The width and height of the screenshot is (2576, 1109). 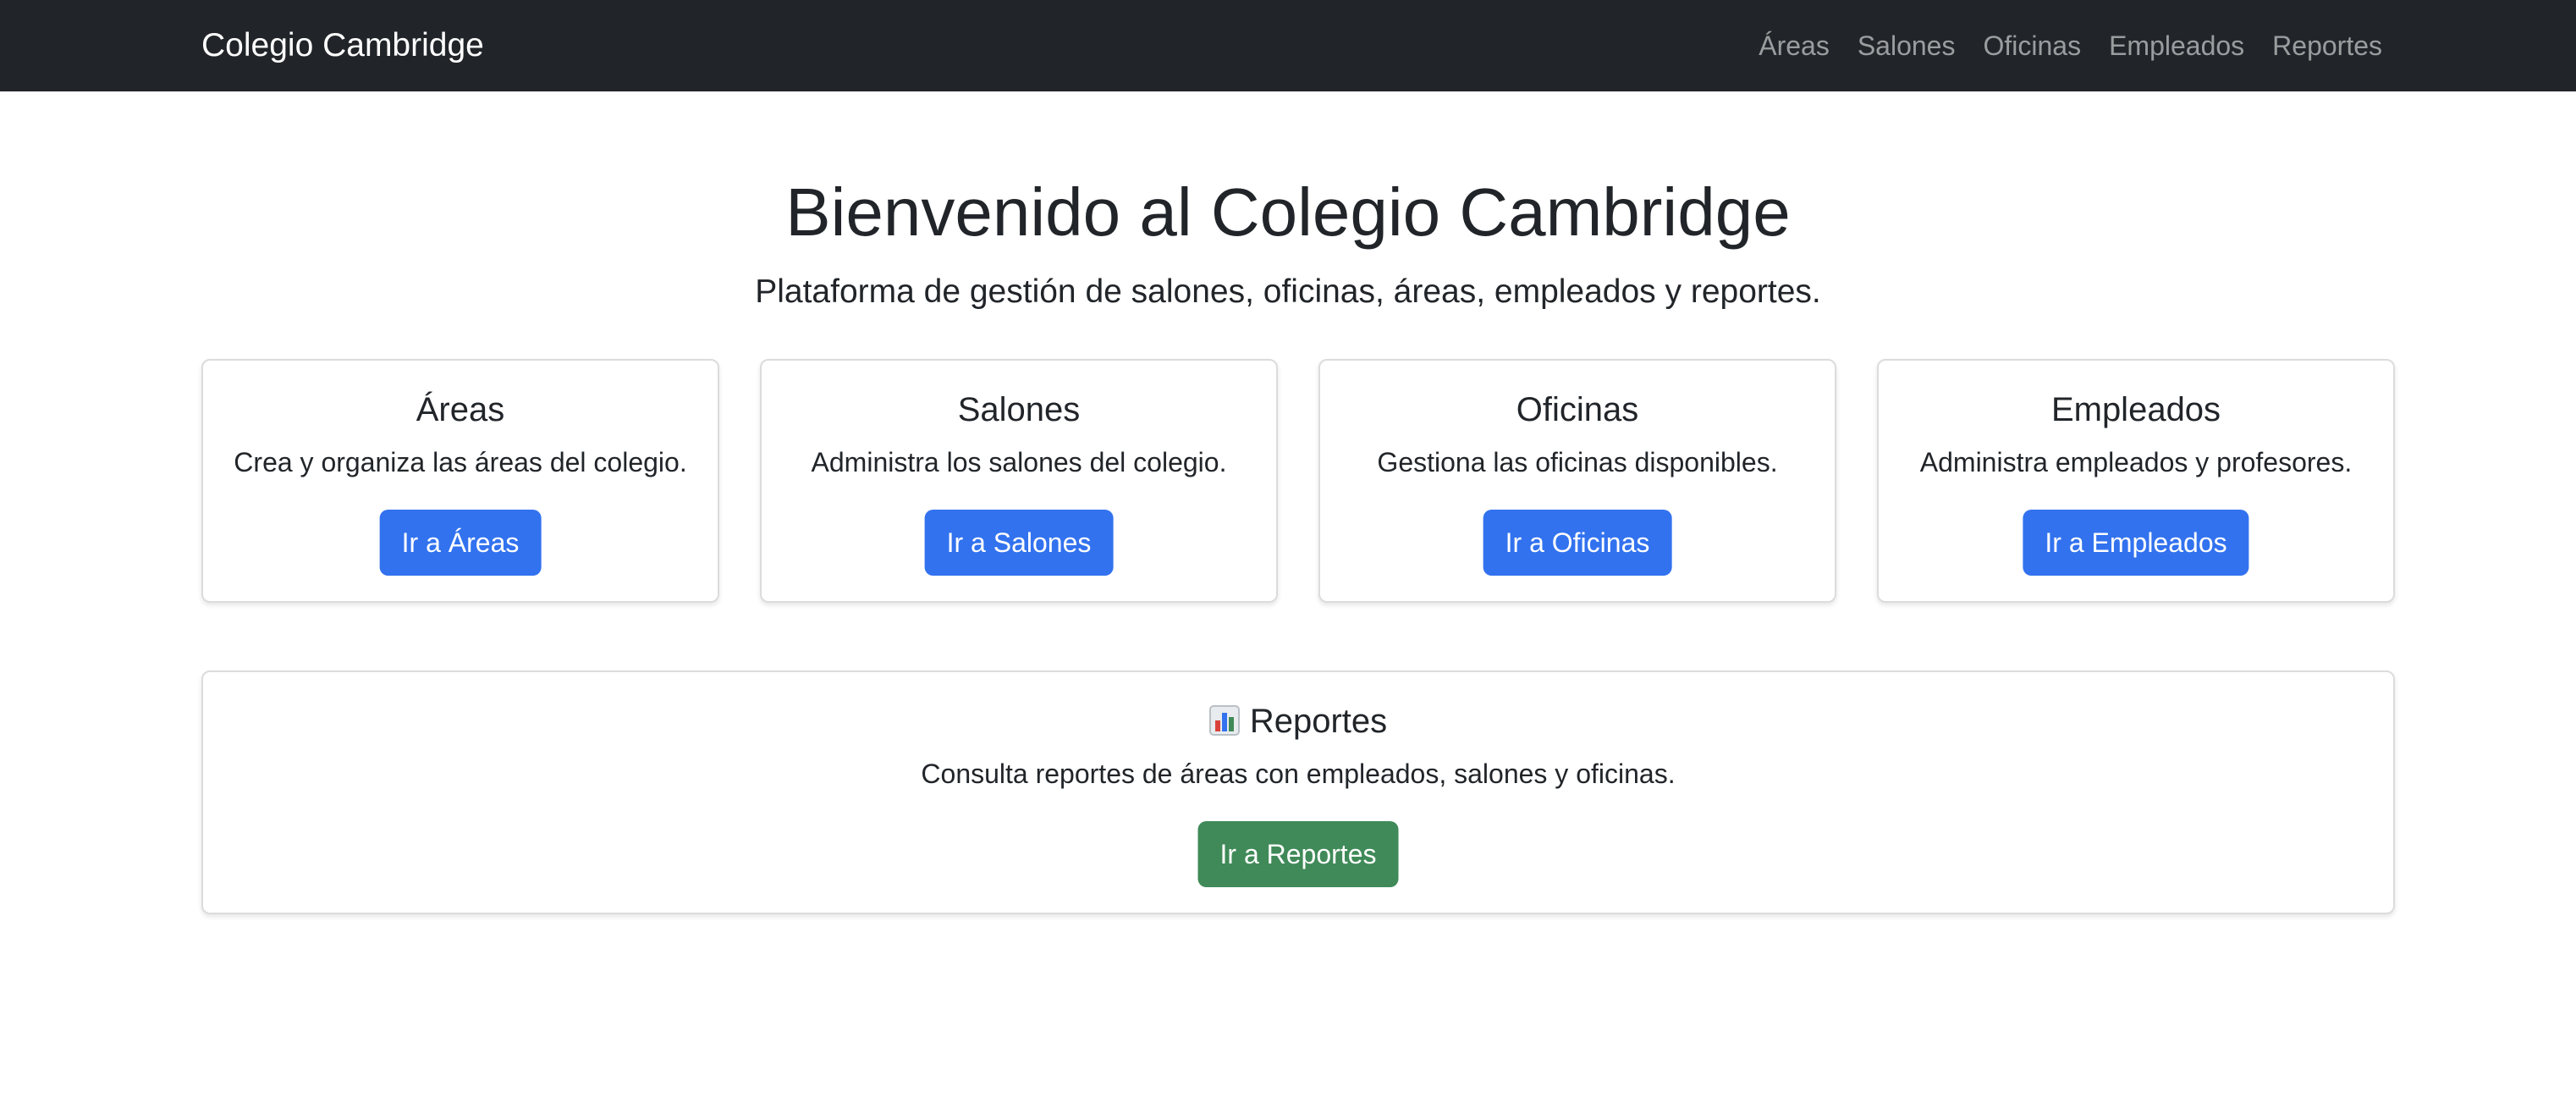 What do you see at coordinates (342, 45) in the screenshot?
I see `brand-link: Colegio Cambridge` at bounding box center [342, 45].